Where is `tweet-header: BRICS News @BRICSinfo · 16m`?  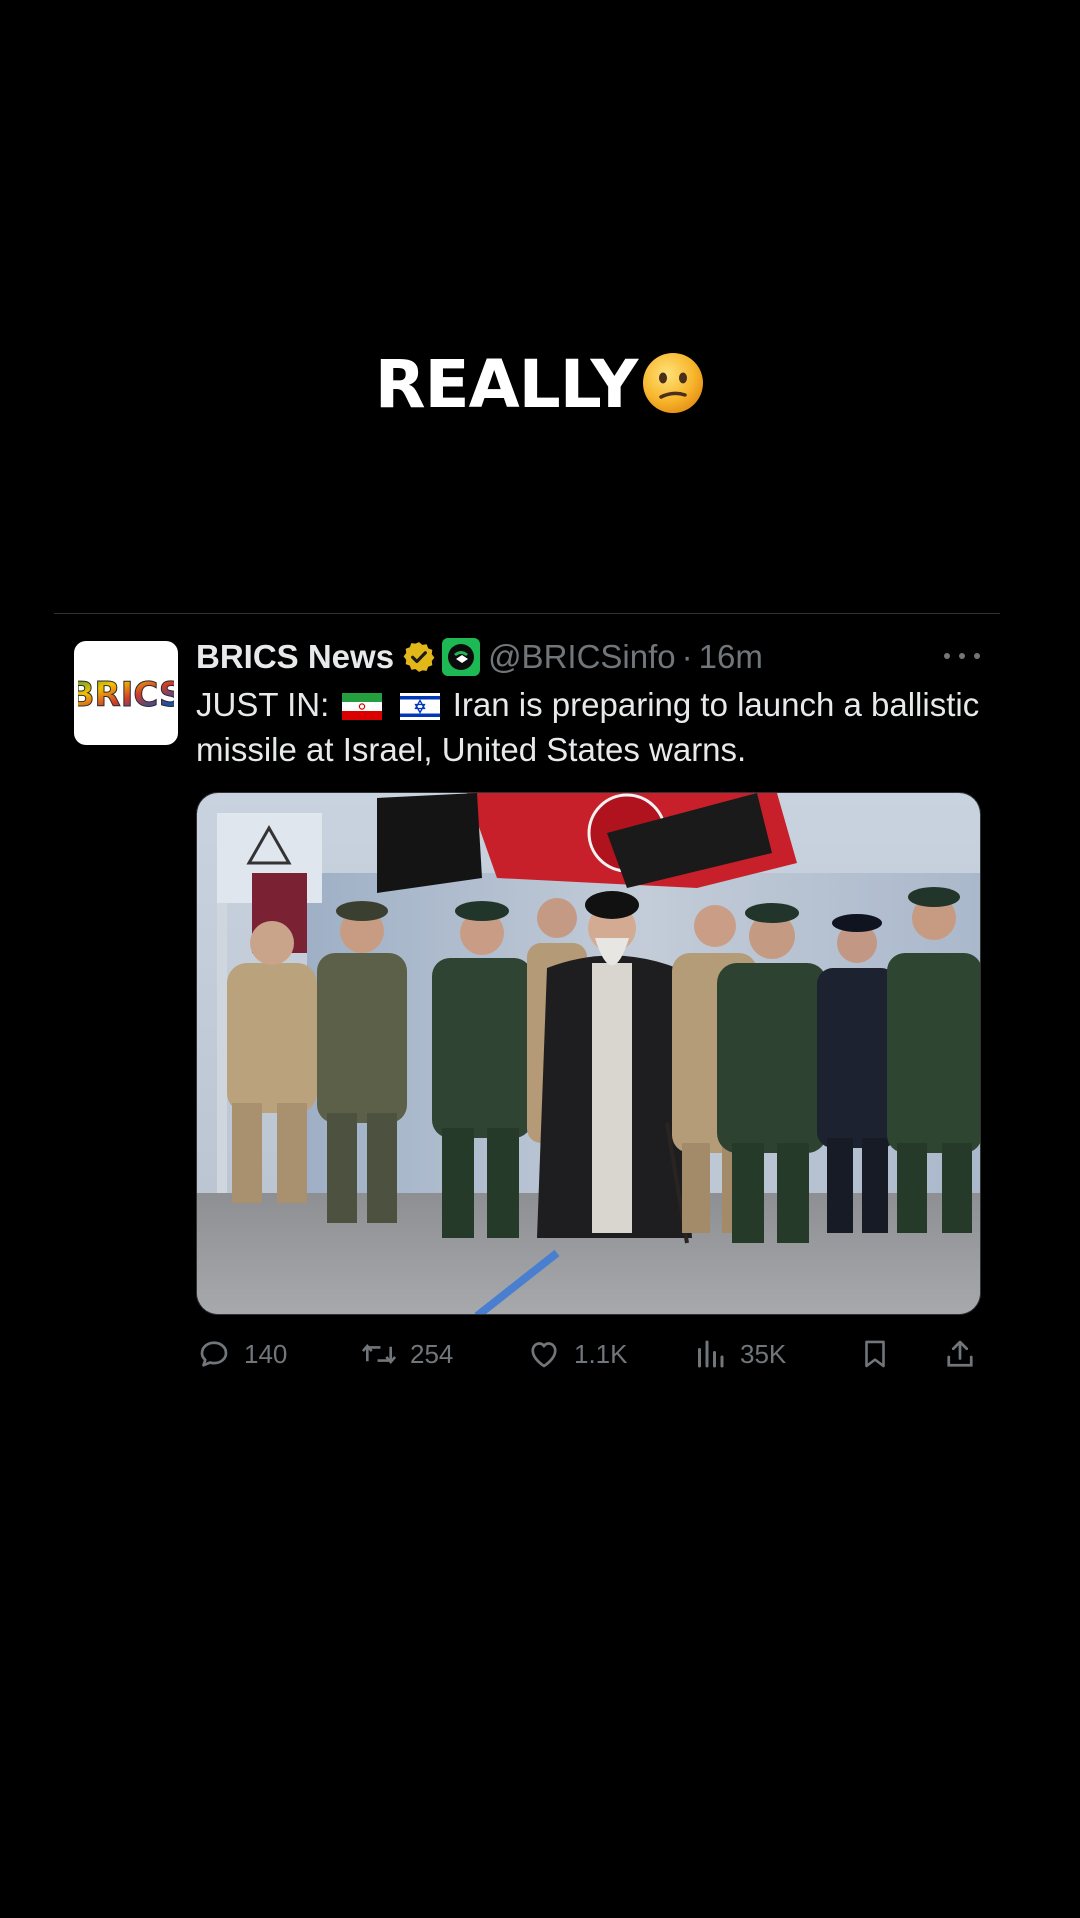
tweet-header: BRICS News @BRICSinfo · 16m is located at coordinates (479, 657).